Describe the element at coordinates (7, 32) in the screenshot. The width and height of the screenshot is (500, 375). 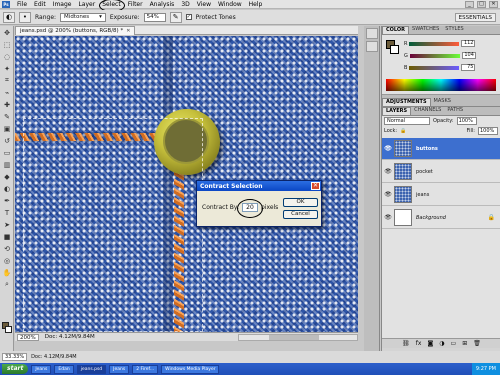
I see `move-tool-icon: ✥` at that location.